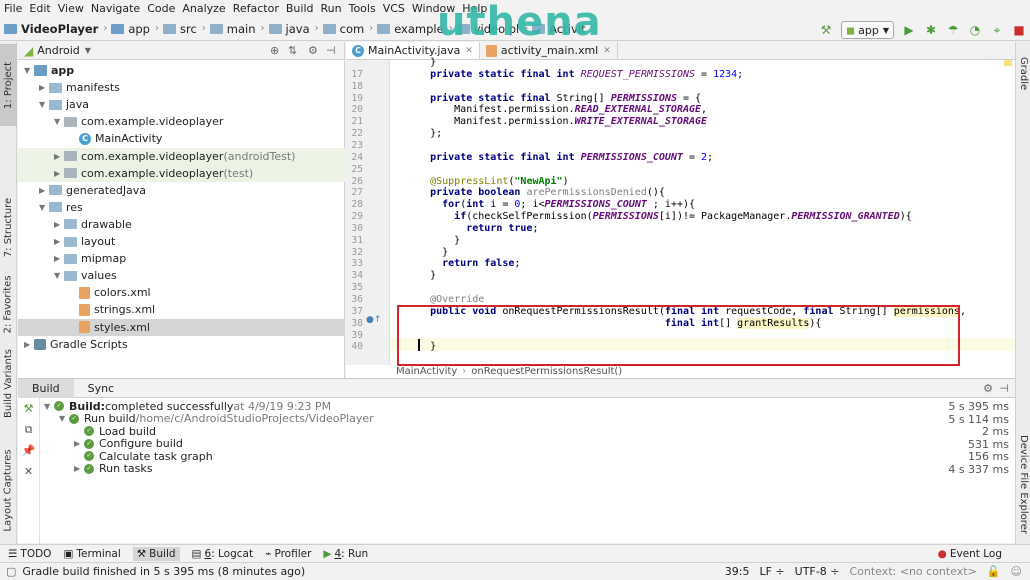 Image resolution: width=1030 pixels, height=580 pixels. Describe the element at coordinates (8, 304) in the screenshot. I see `tab-favorites: 2: Favorites` at that location.